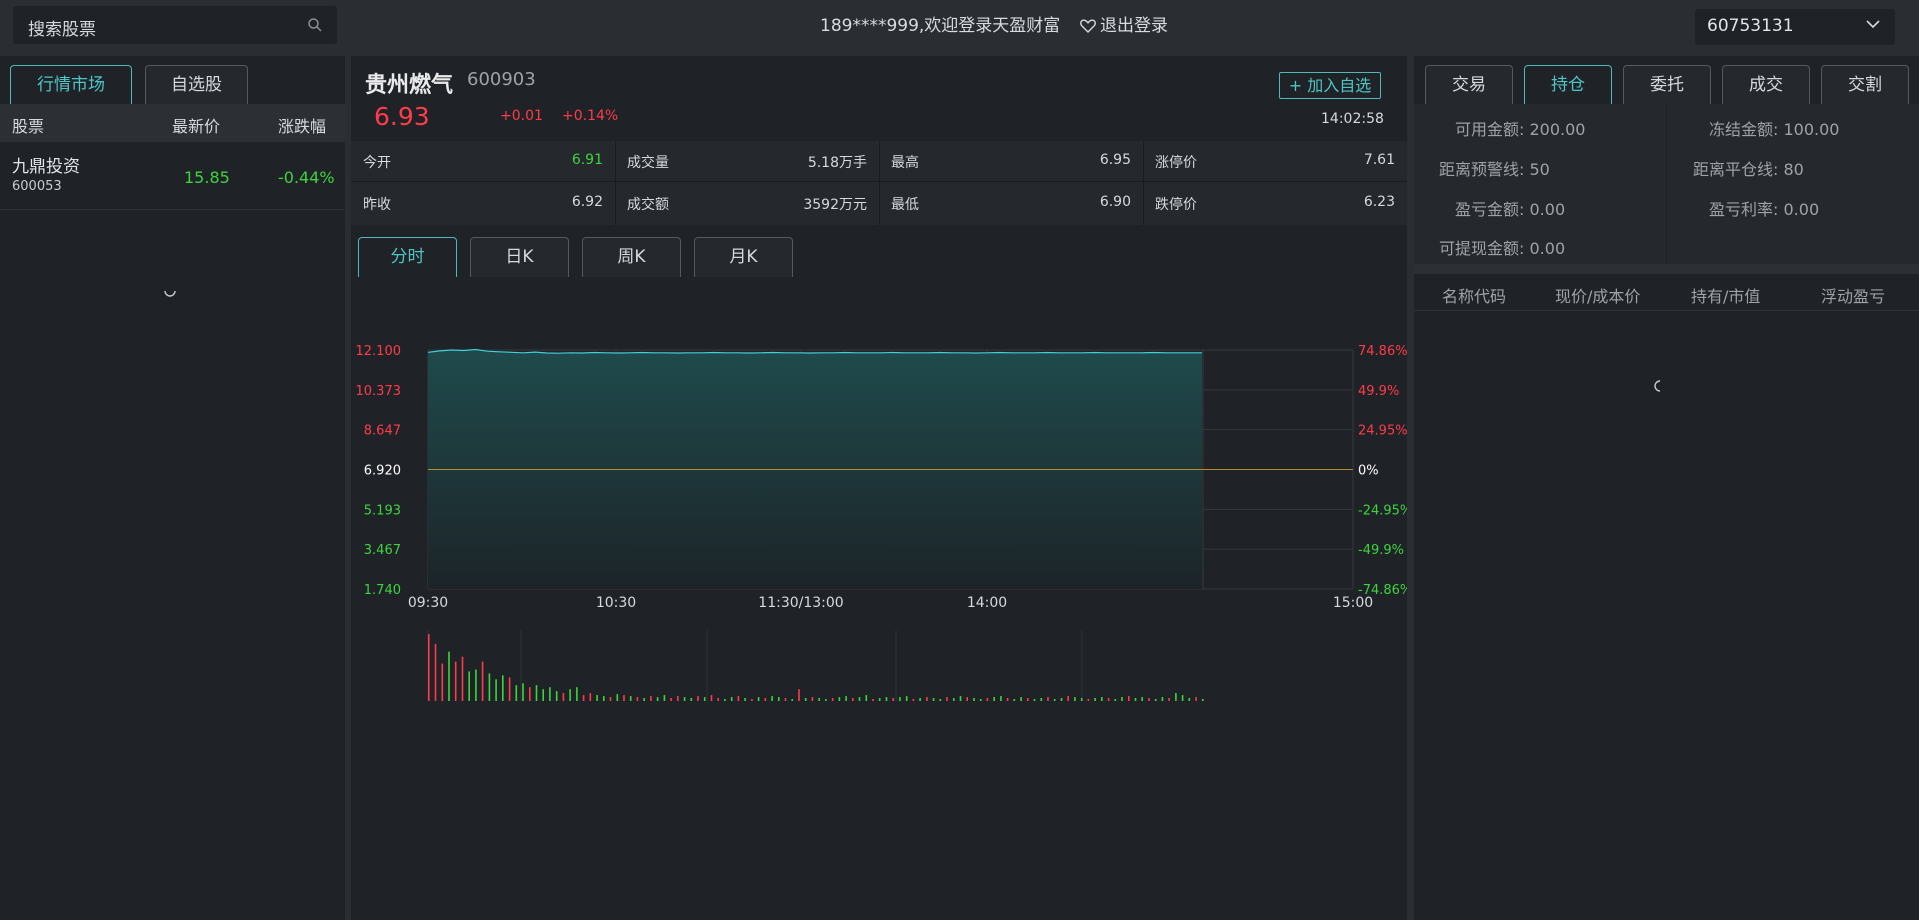  What do you see at coordinates (1469, 85) in the screenshot?
I see `tab-trade: 交易` at bounding box center [1469, 85].